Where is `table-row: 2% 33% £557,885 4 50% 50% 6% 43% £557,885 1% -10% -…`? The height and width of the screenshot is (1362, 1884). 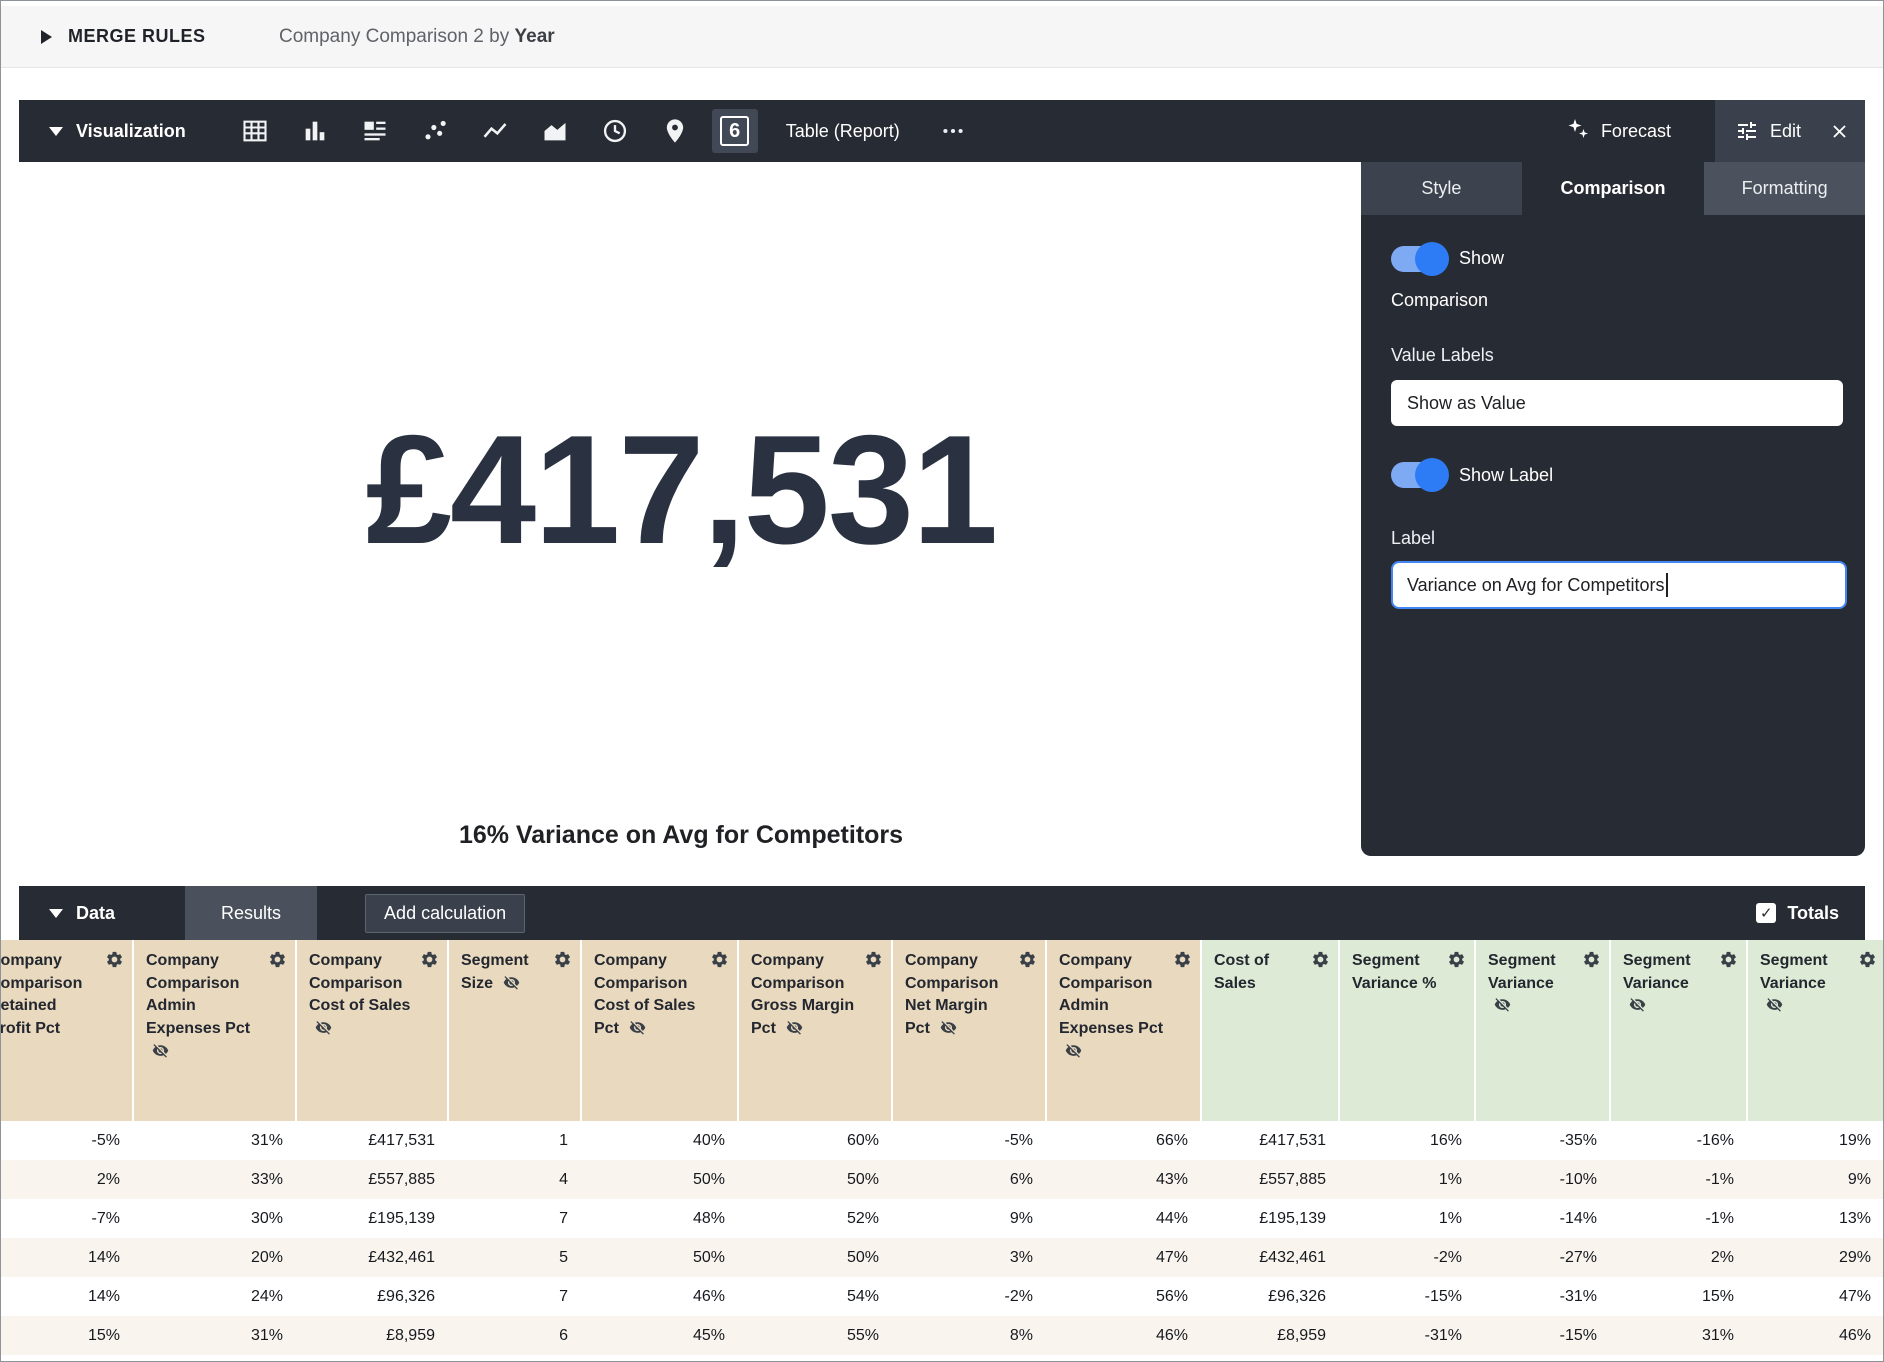
table-row: 2% 33% £557,885 4 50% 50% 6% 43% £557,885 1% -10% -… is located at coordinates (942, 1179).